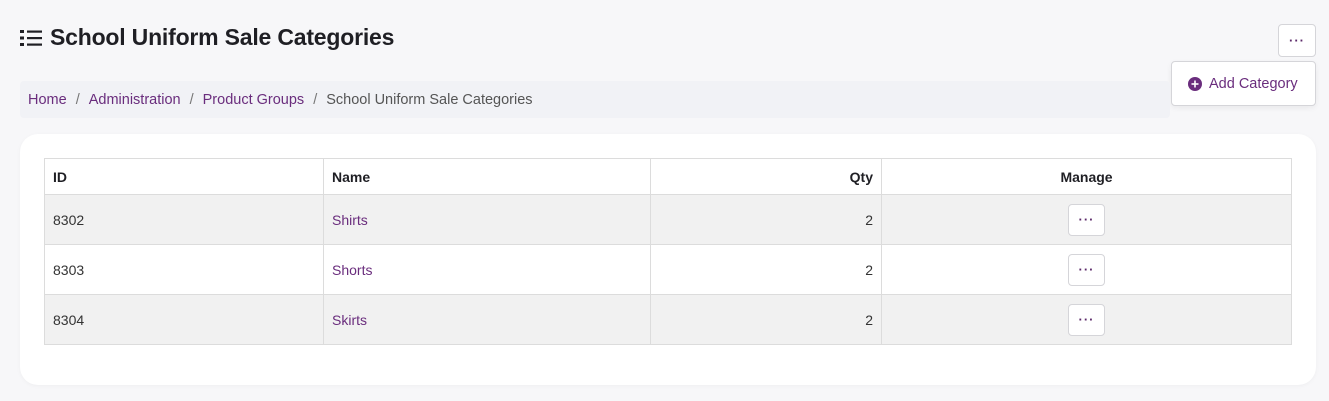 The image size is (1329, 401). Describe the element at coordinates (349, 320) in the screenshot. I see `category-link: Skirts` at that location.